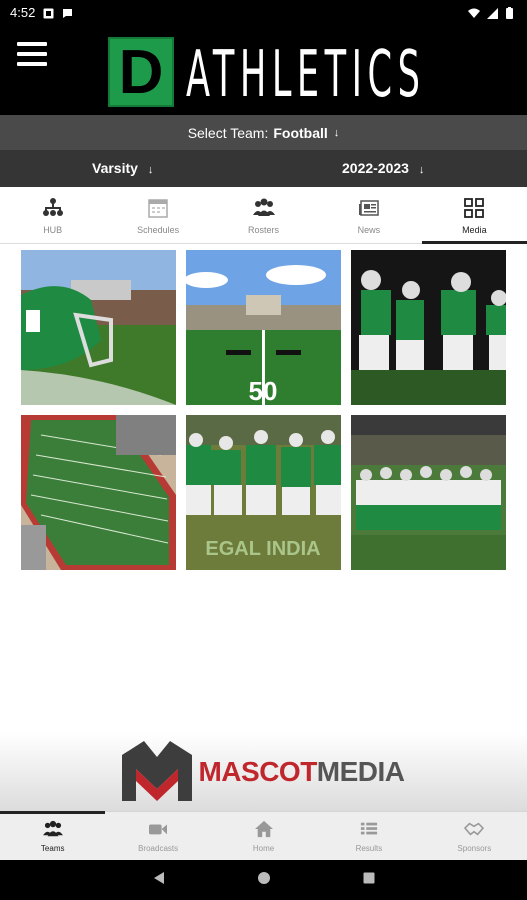 The width and height of the screenshot is (527, 900). I want to click on back-button, so click(159, 880).